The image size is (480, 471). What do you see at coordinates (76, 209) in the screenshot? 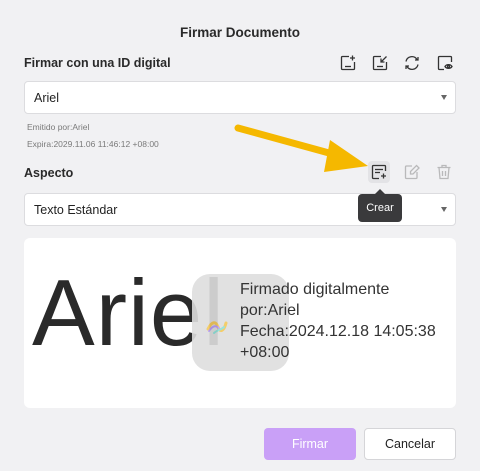
I see `appearance-selected: Texto Estándar` at bounding box center [76, 209].